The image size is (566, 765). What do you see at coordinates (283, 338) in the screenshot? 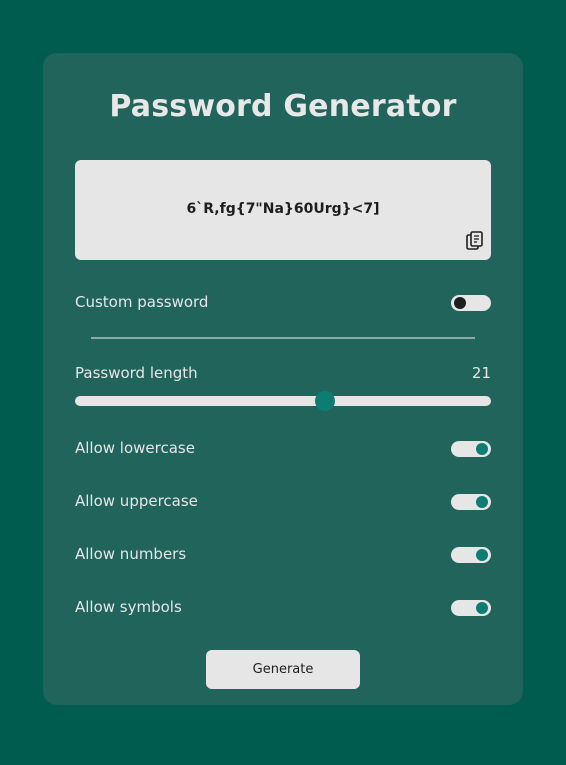
I see `divider` at bounding box center [283, 338].